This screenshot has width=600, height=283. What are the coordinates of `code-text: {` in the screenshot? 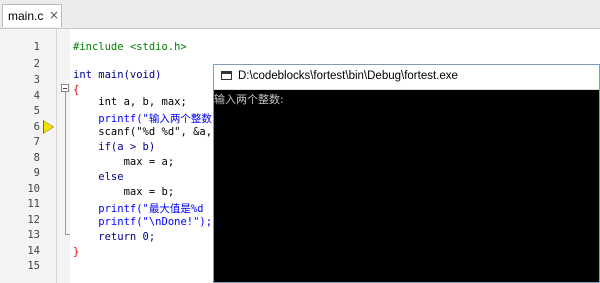 It's located at (76, 90).